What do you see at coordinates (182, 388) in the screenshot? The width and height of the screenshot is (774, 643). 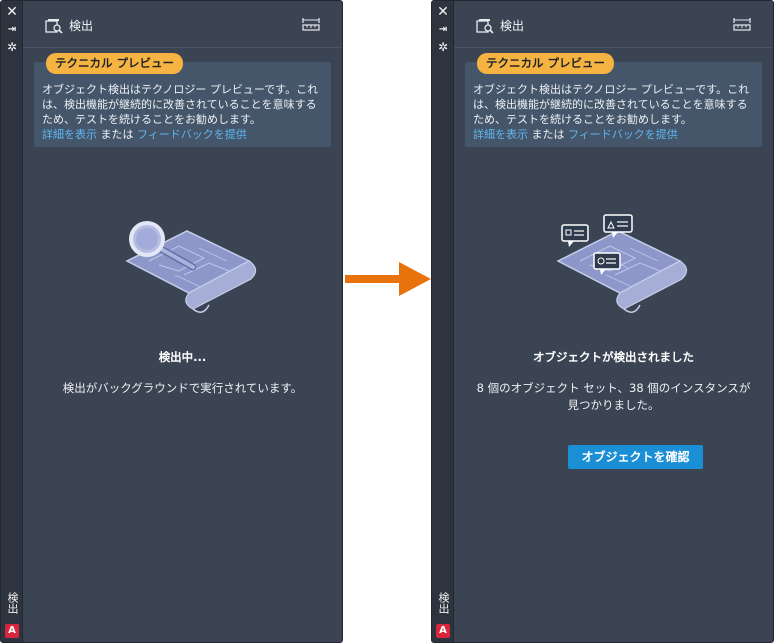 I see `status-description: 検出がバックグラウンドで実行されています。` at bounding box center [182, 388].